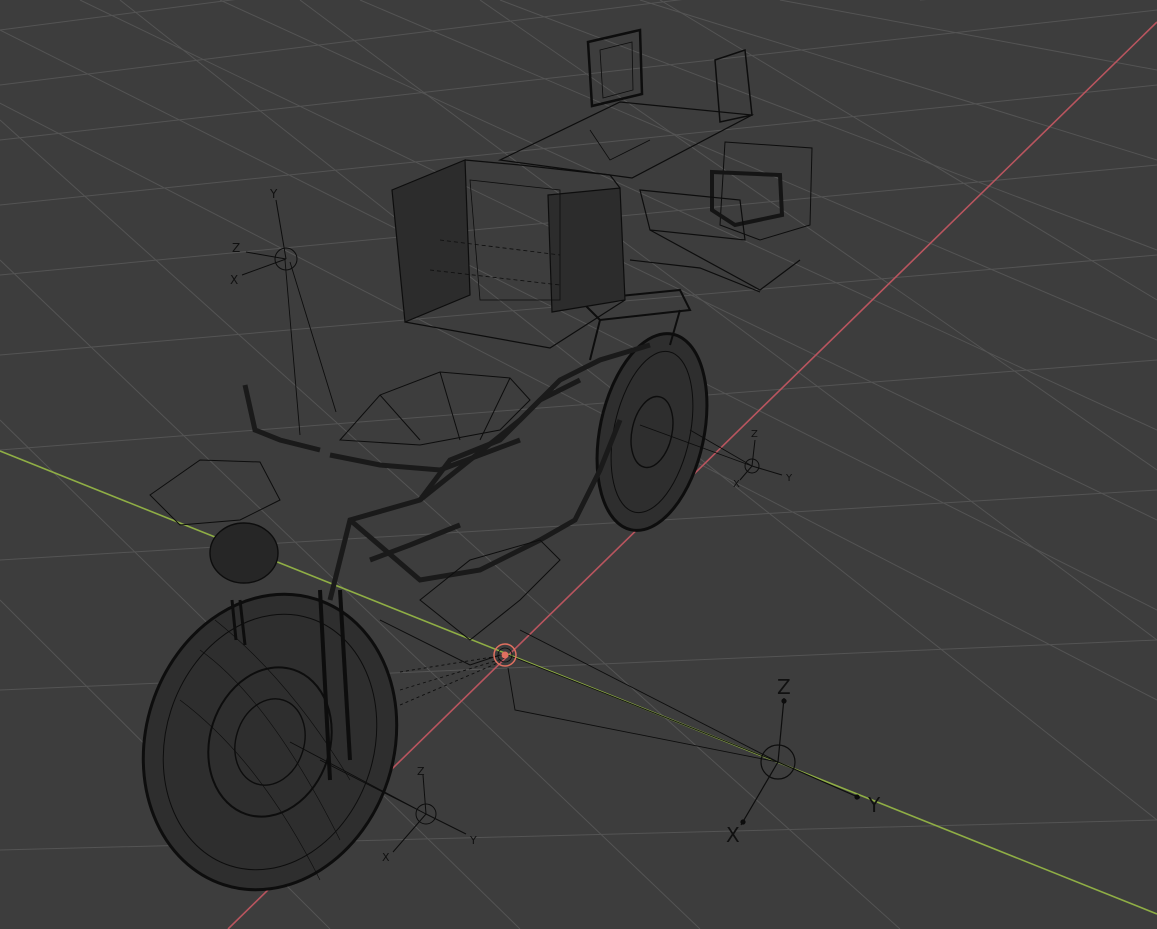 The image size is (1157, 929). Describe the element at coordinates (508, 254) in the screenshot. I see `storage-cabinet` at that location.